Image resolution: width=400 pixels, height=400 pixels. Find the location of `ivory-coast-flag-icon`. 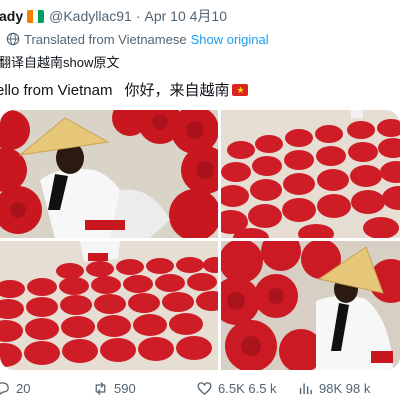

ivory-coast-flag-icon is located at coordinates (36, 16).